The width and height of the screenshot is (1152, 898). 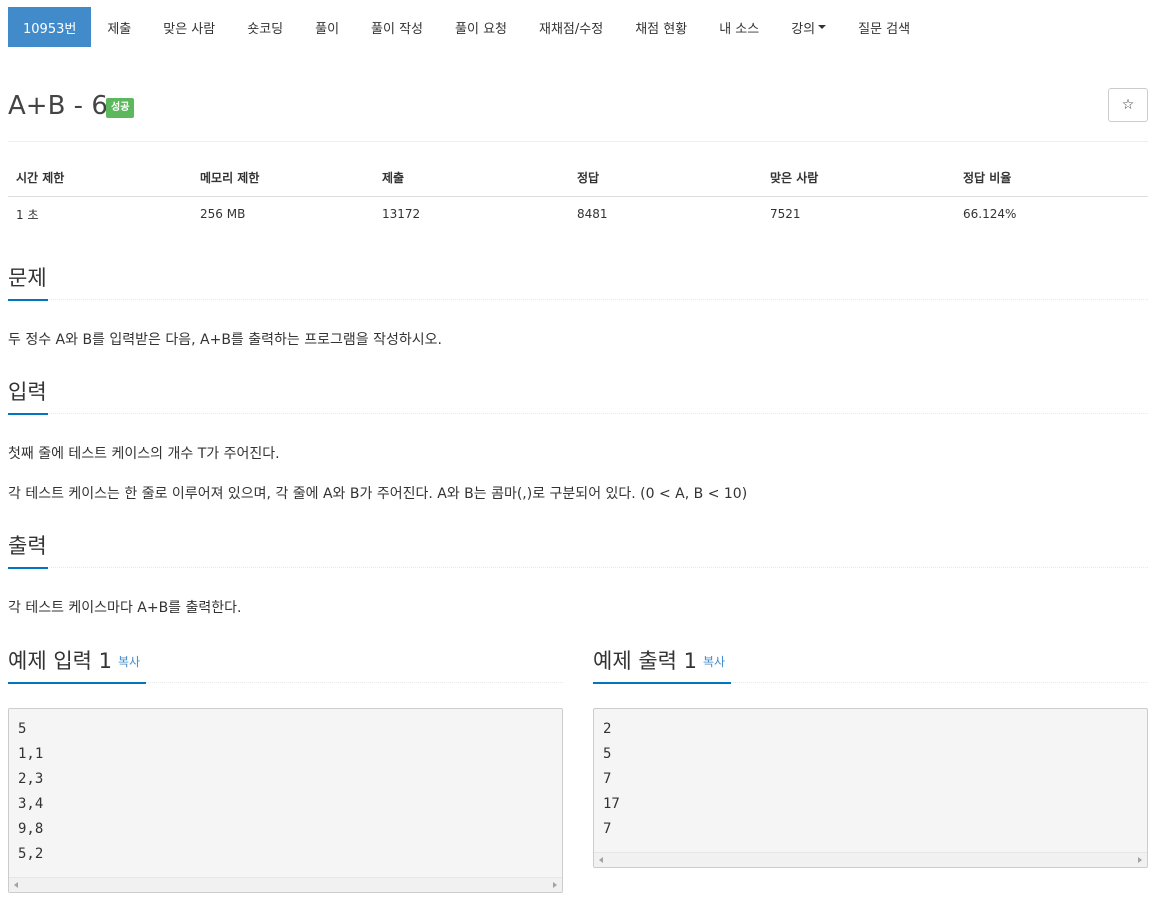 I want to click on value-accepted: 8481, so click(x=592, y=214).